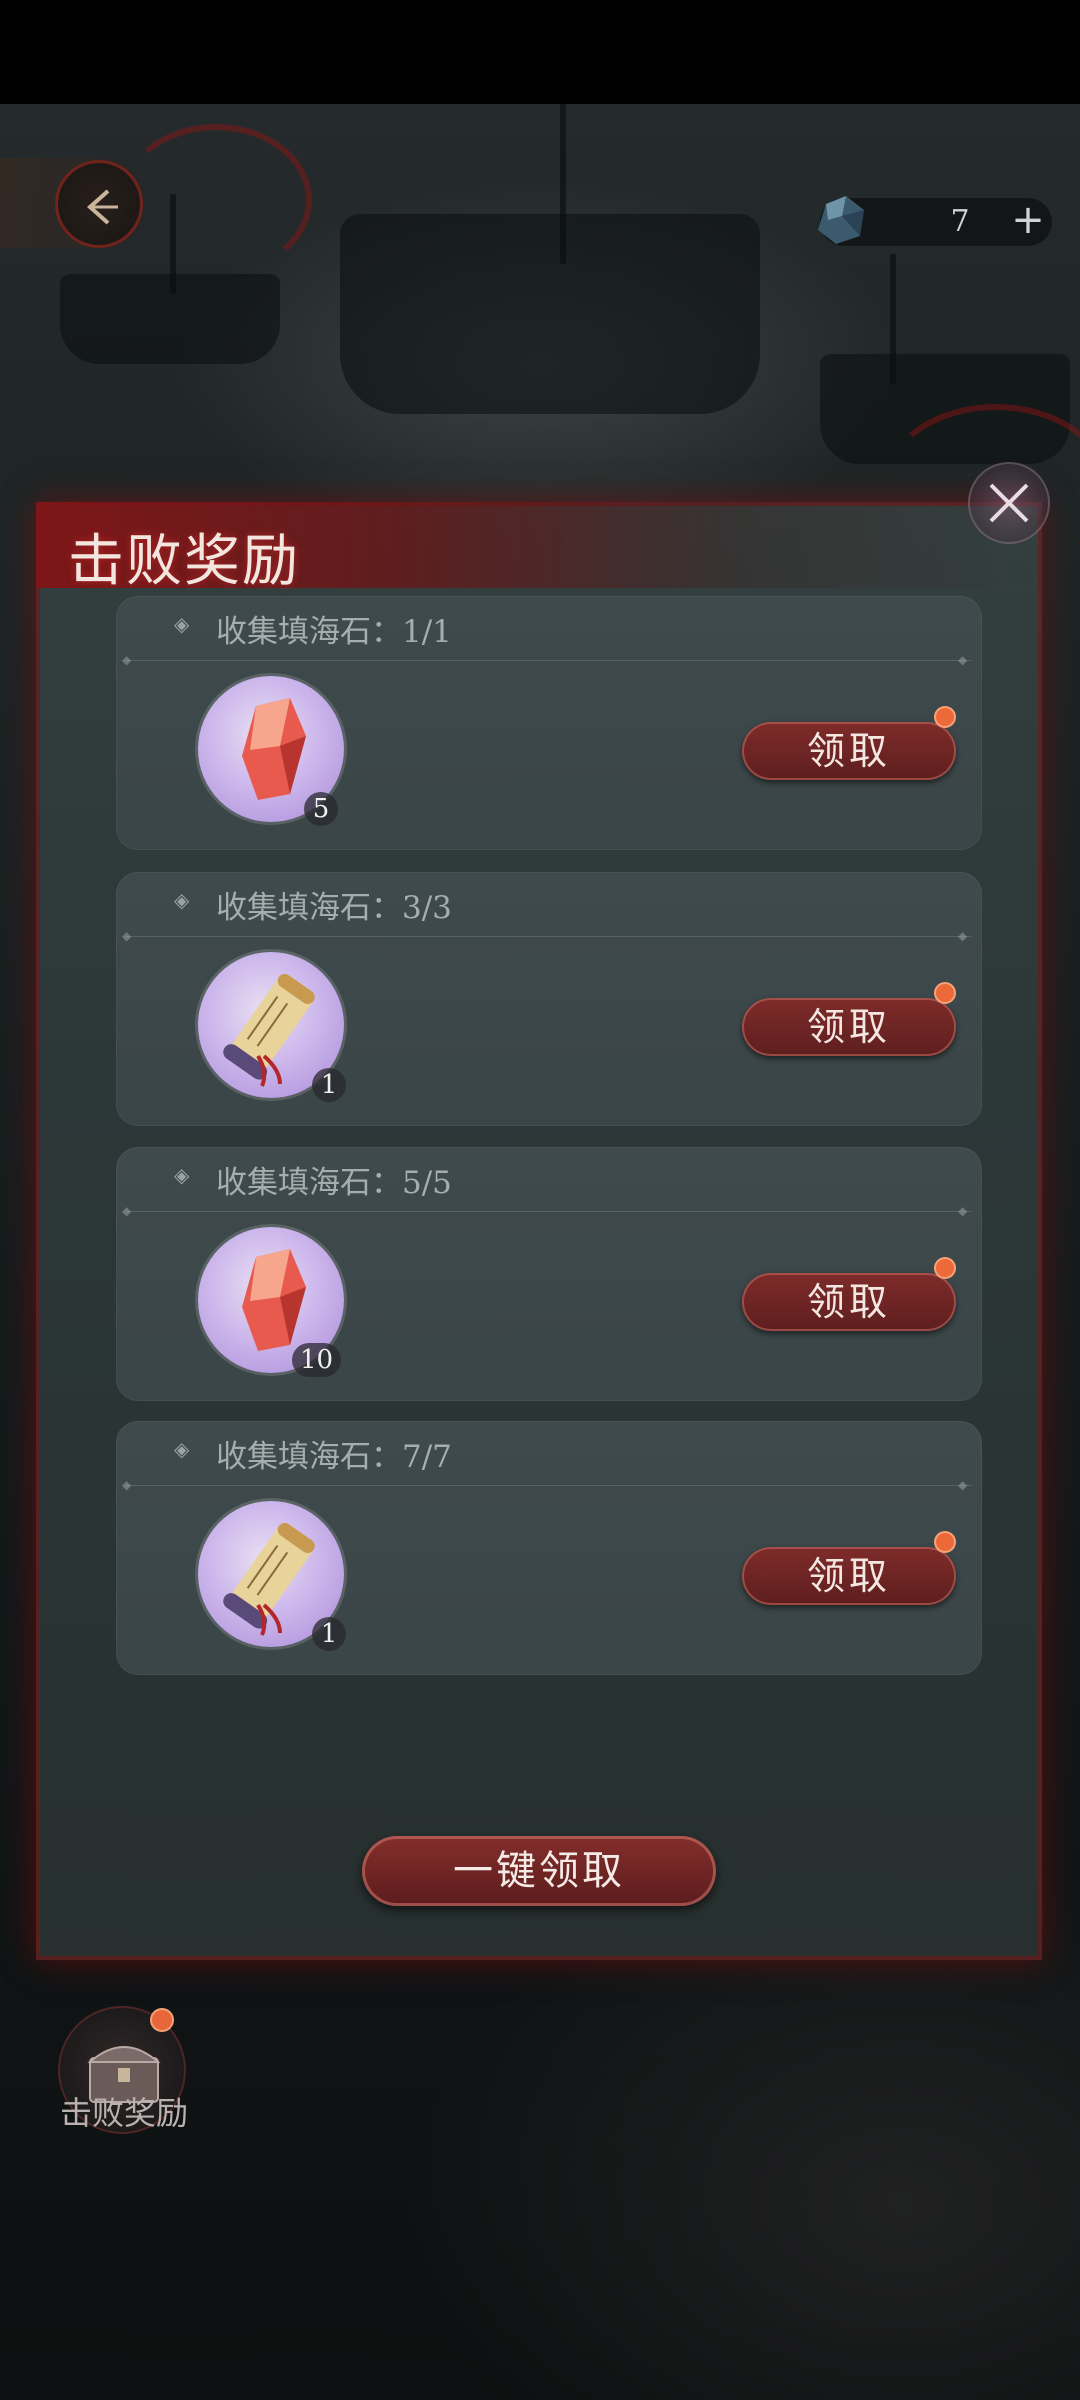 This screenshot has width=1080, height=2400. Describe the element at coordinates (1028, 220) in the screenshot. I see `add-currency-button: +` at that location.